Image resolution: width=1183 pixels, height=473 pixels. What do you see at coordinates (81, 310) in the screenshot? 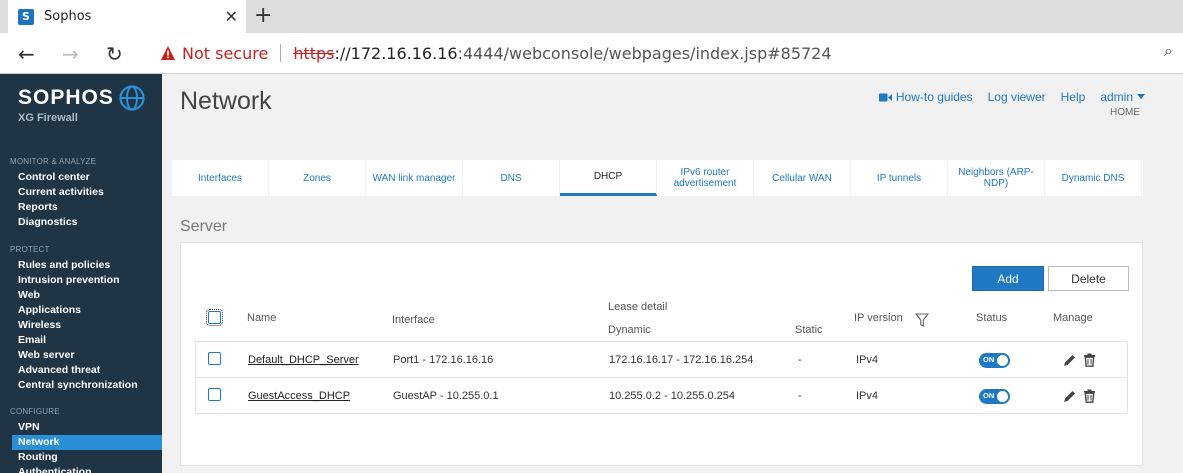
I see `sidebar-item-applications: Applications` at bounding box center [81, 310].